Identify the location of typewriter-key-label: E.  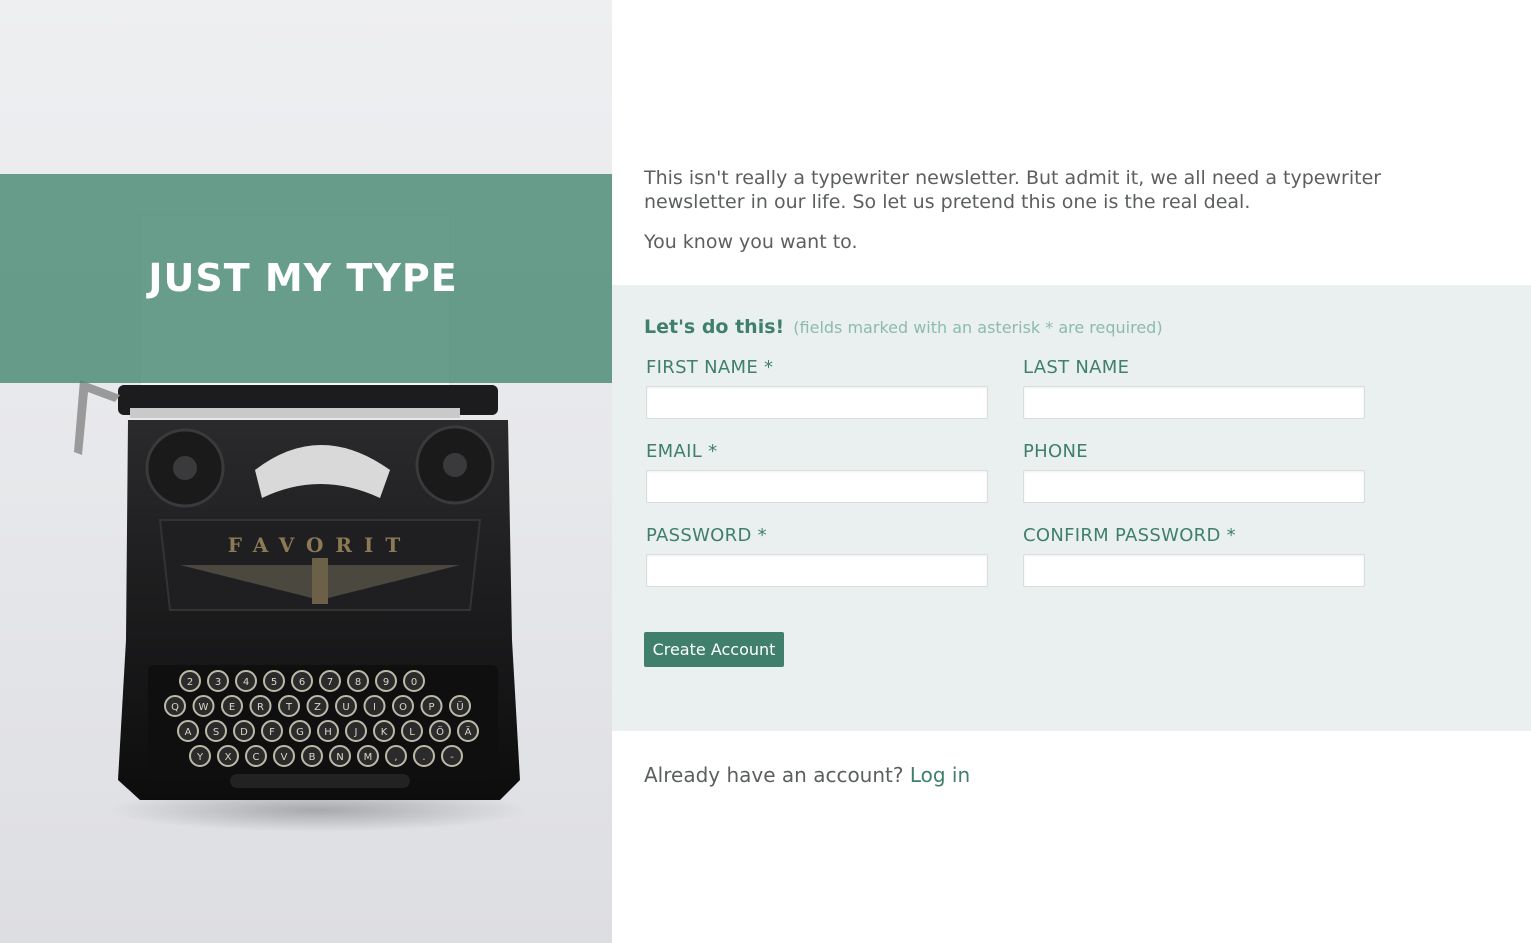
(232, 707).